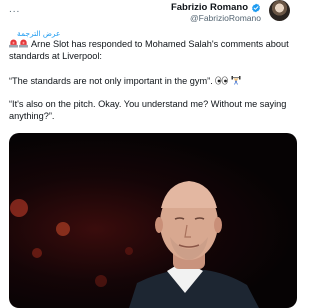  What do you see at coordinates (209, 7) in the screenshot?
I see `author-name: Fabrizio Romano` at bounding box center [209, 7].